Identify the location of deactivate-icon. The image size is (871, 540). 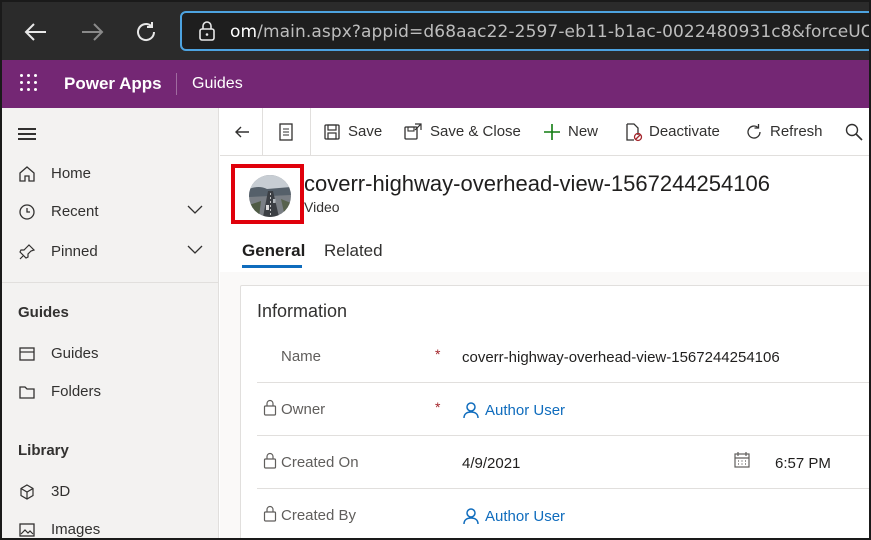
(633, 132).